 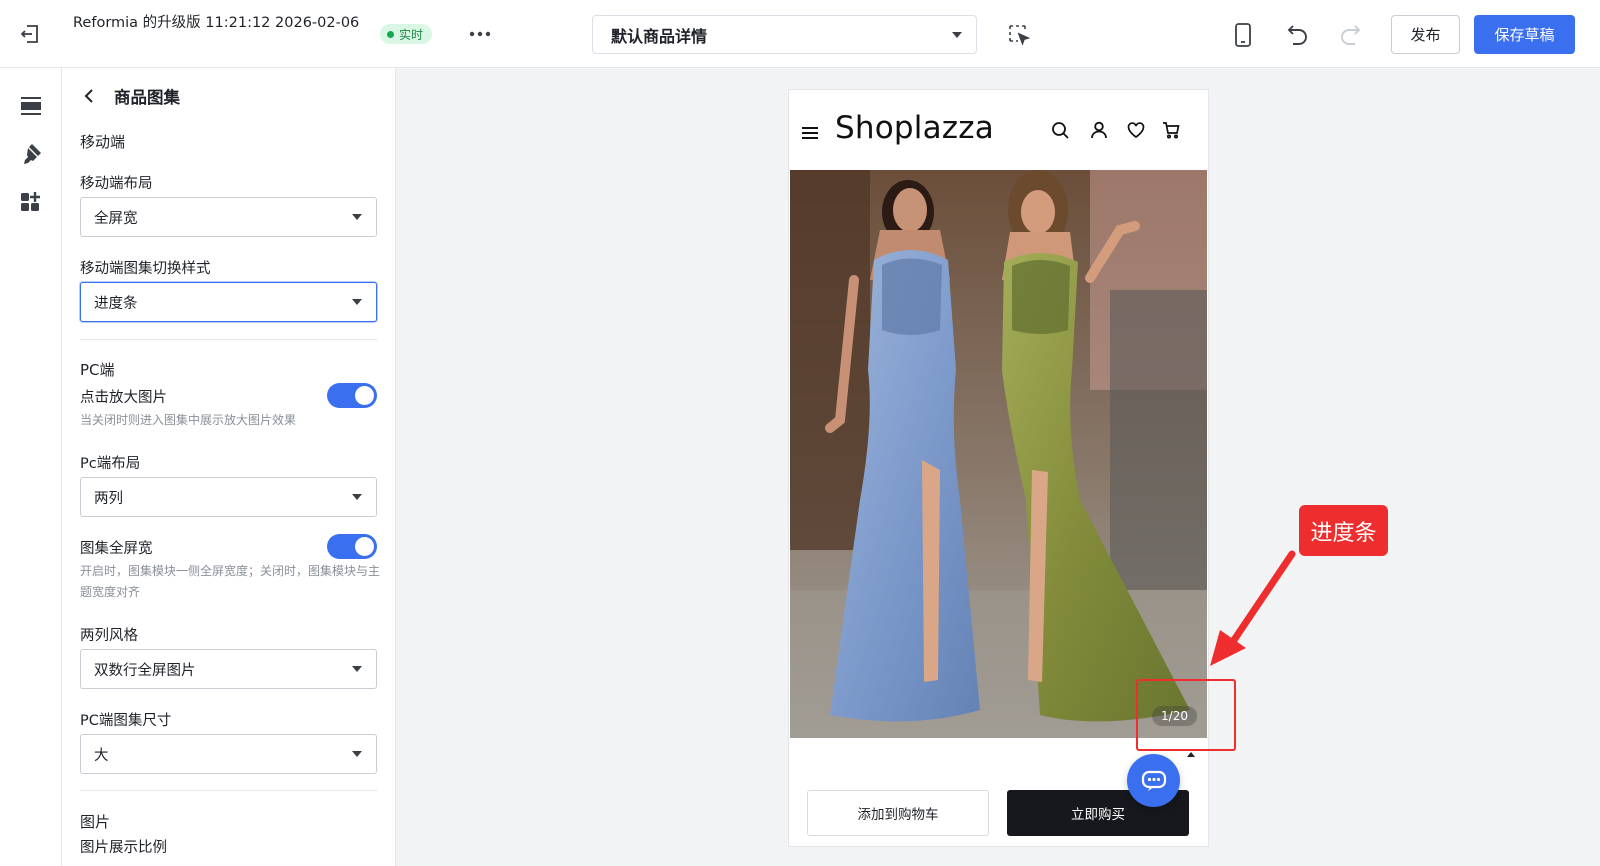 I want to click on live-badge-label: 实时, so click(x=411, y=34).